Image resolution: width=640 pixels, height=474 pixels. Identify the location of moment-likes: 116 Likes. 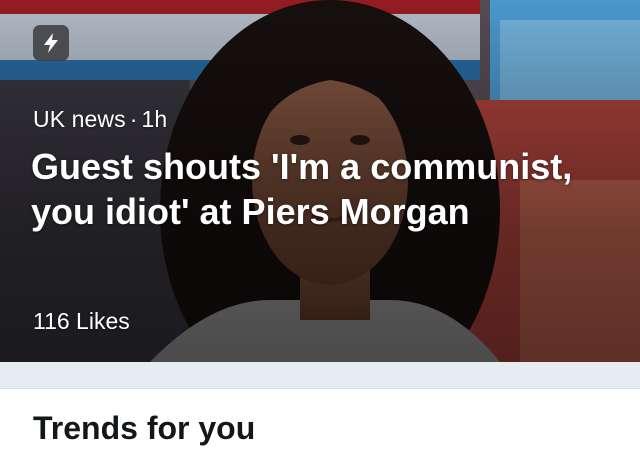
(81, 321).